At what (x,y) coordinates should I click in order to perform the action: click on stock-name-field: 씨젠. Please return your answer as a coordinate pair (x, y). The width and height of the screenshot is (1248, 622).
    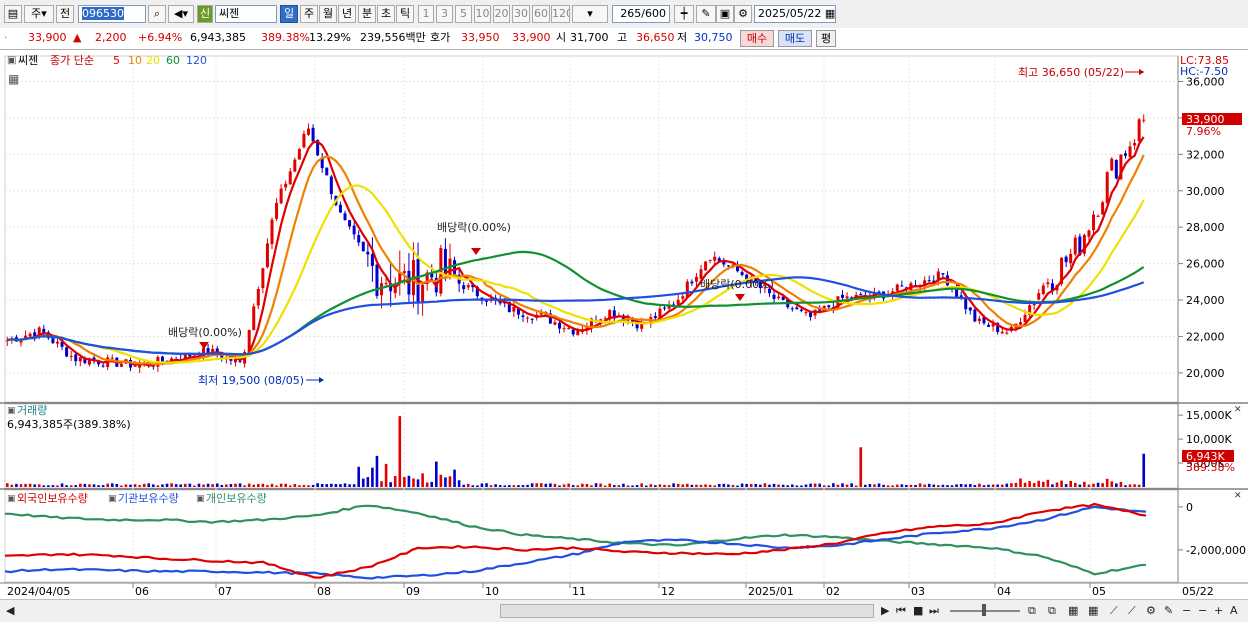
    Looking at the image, I should click on (246, 14).